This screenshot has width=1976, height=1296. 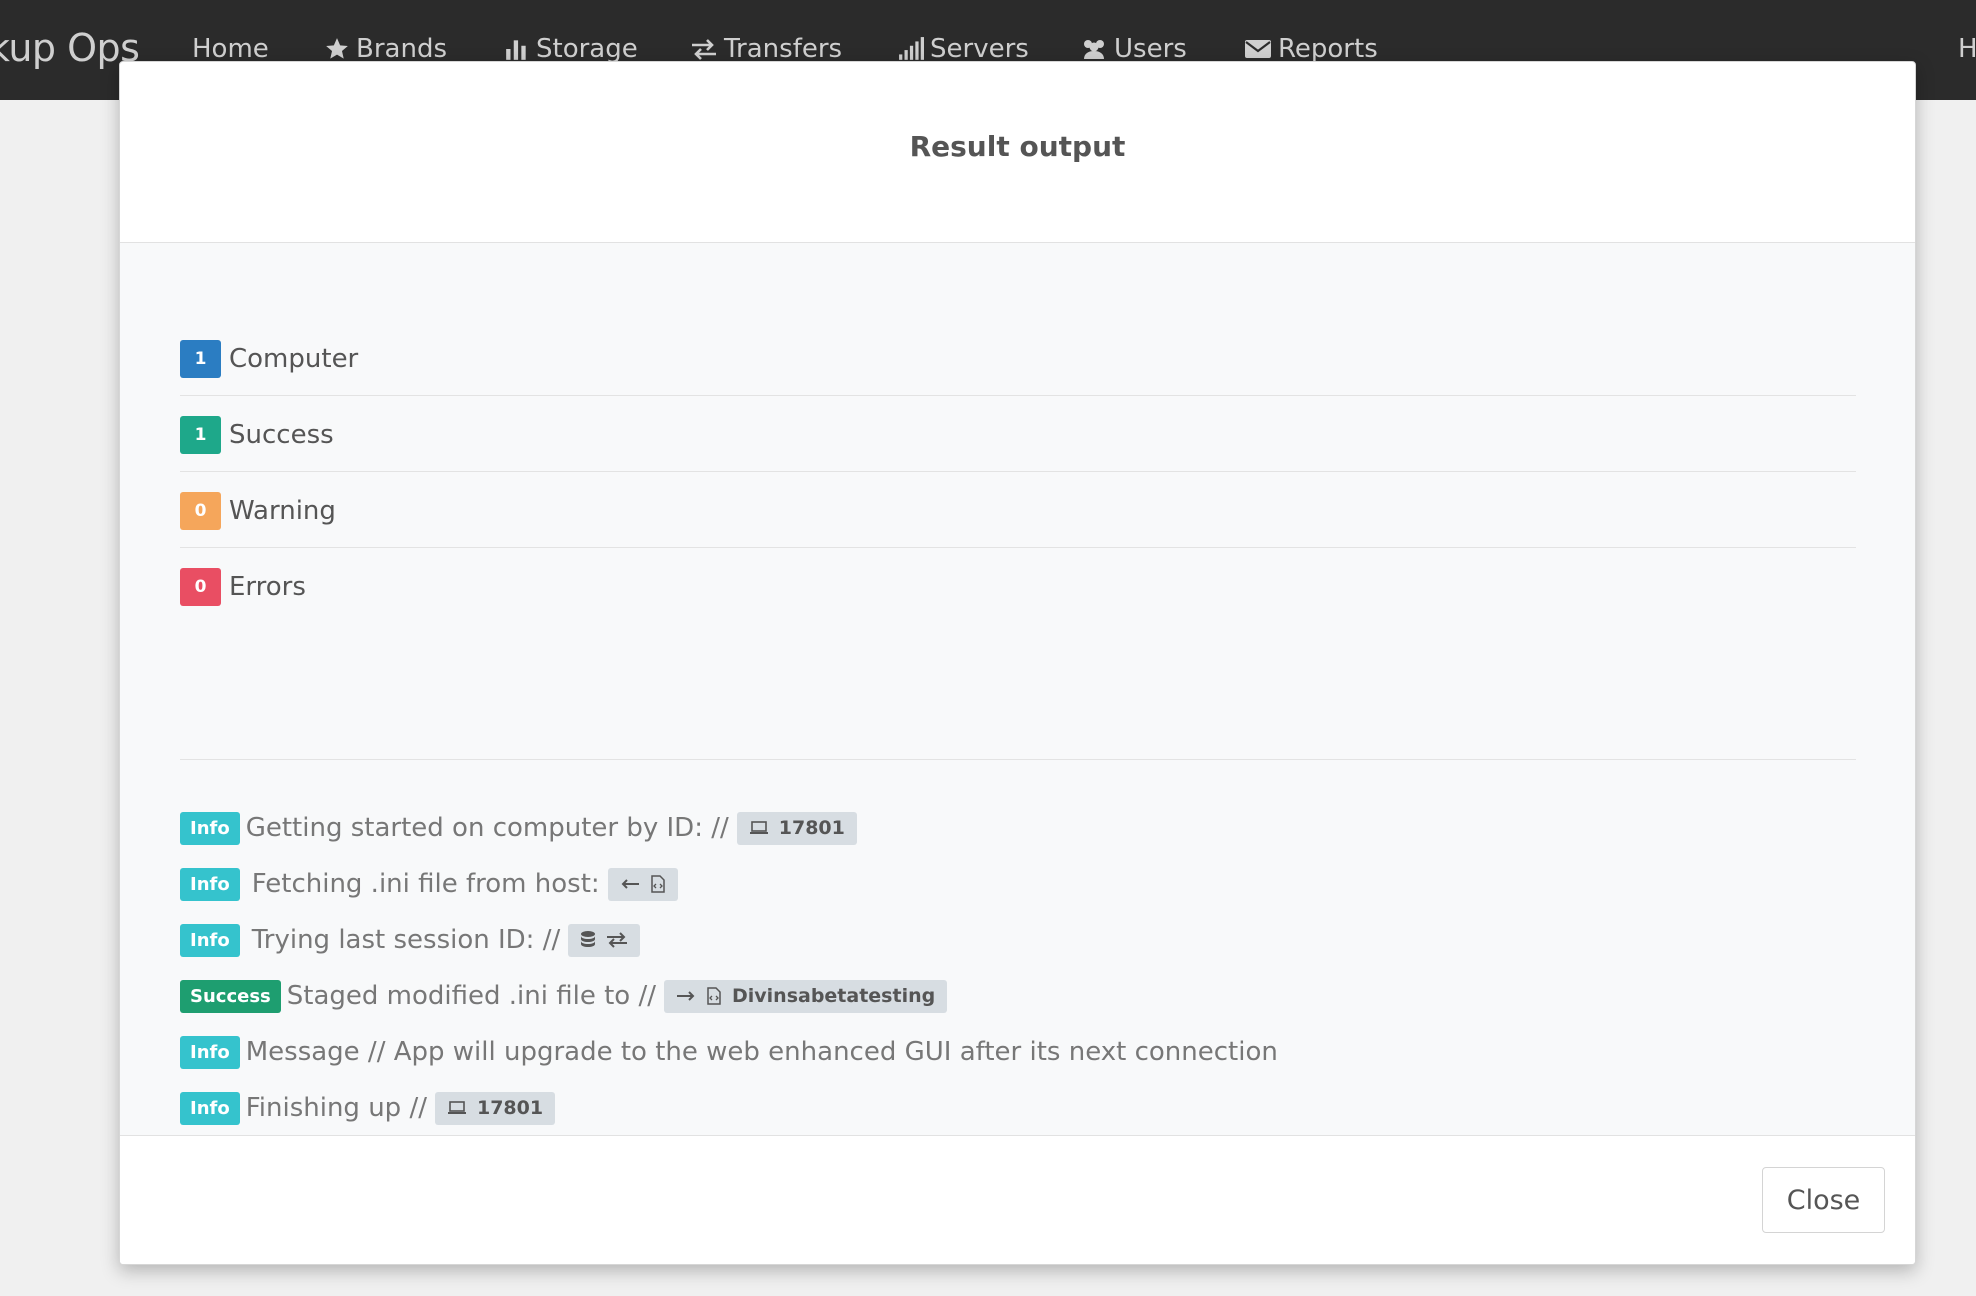 I want to click on log-message: Getting started on computer by ID: //, so click(x=487, y=828).